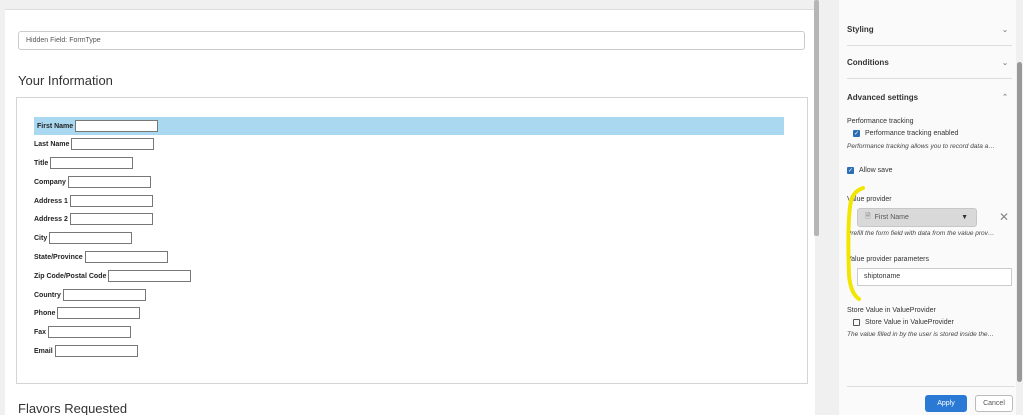 This screenshot has width=1023, height=415. What do you see at coordinates (929, 63) in the screenshot?
I see `accordion-conditions: Conditions ⌄` at bounding box center [929, 63].